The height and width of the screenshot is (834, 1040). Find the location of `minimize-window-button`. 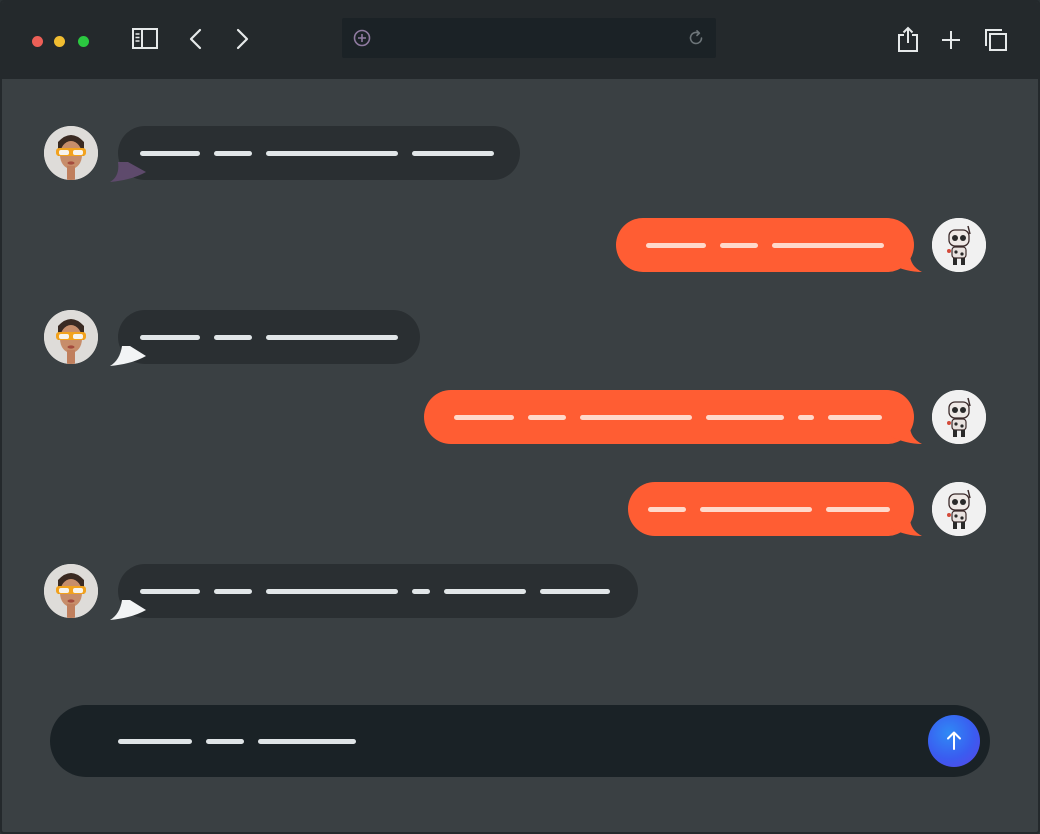

minimize-window-button is located at coordinates (59, 41).